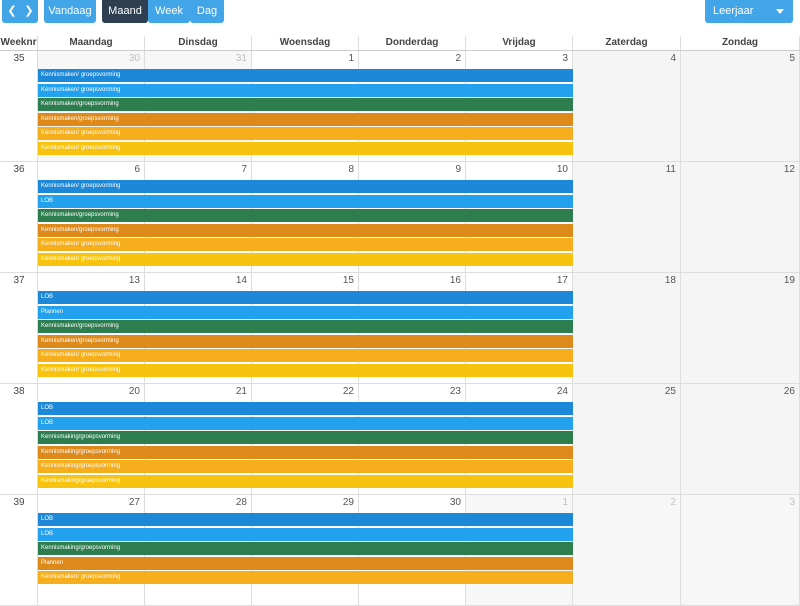 This screenshot has width=800, height=606. Describe the element at coordinates (627, 106) in the screenshot. I see `day-cell: 4` at that location.